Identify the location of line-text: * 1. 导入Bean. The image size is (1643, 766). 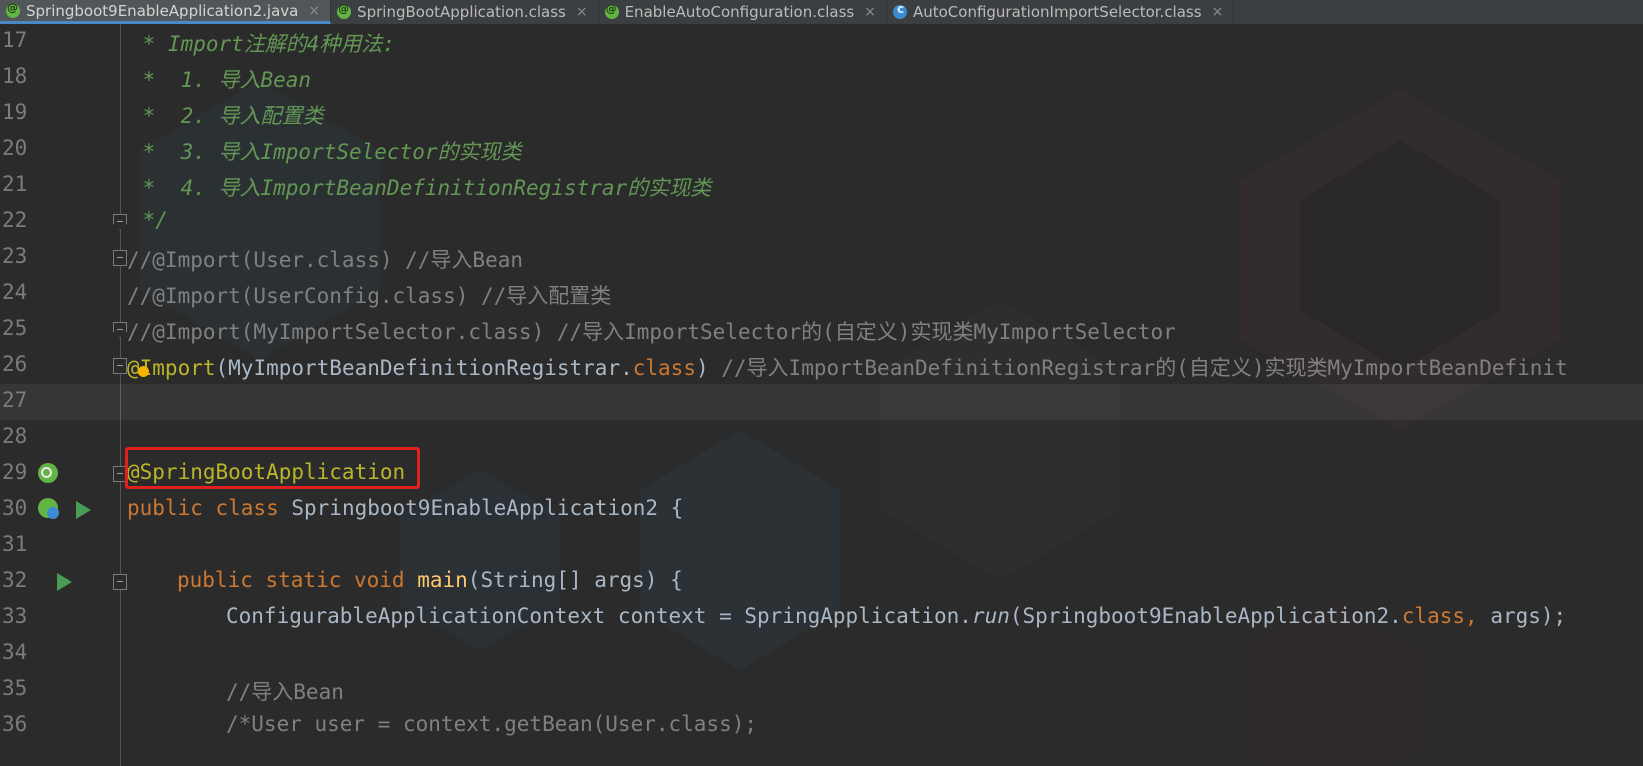
(221, 80).